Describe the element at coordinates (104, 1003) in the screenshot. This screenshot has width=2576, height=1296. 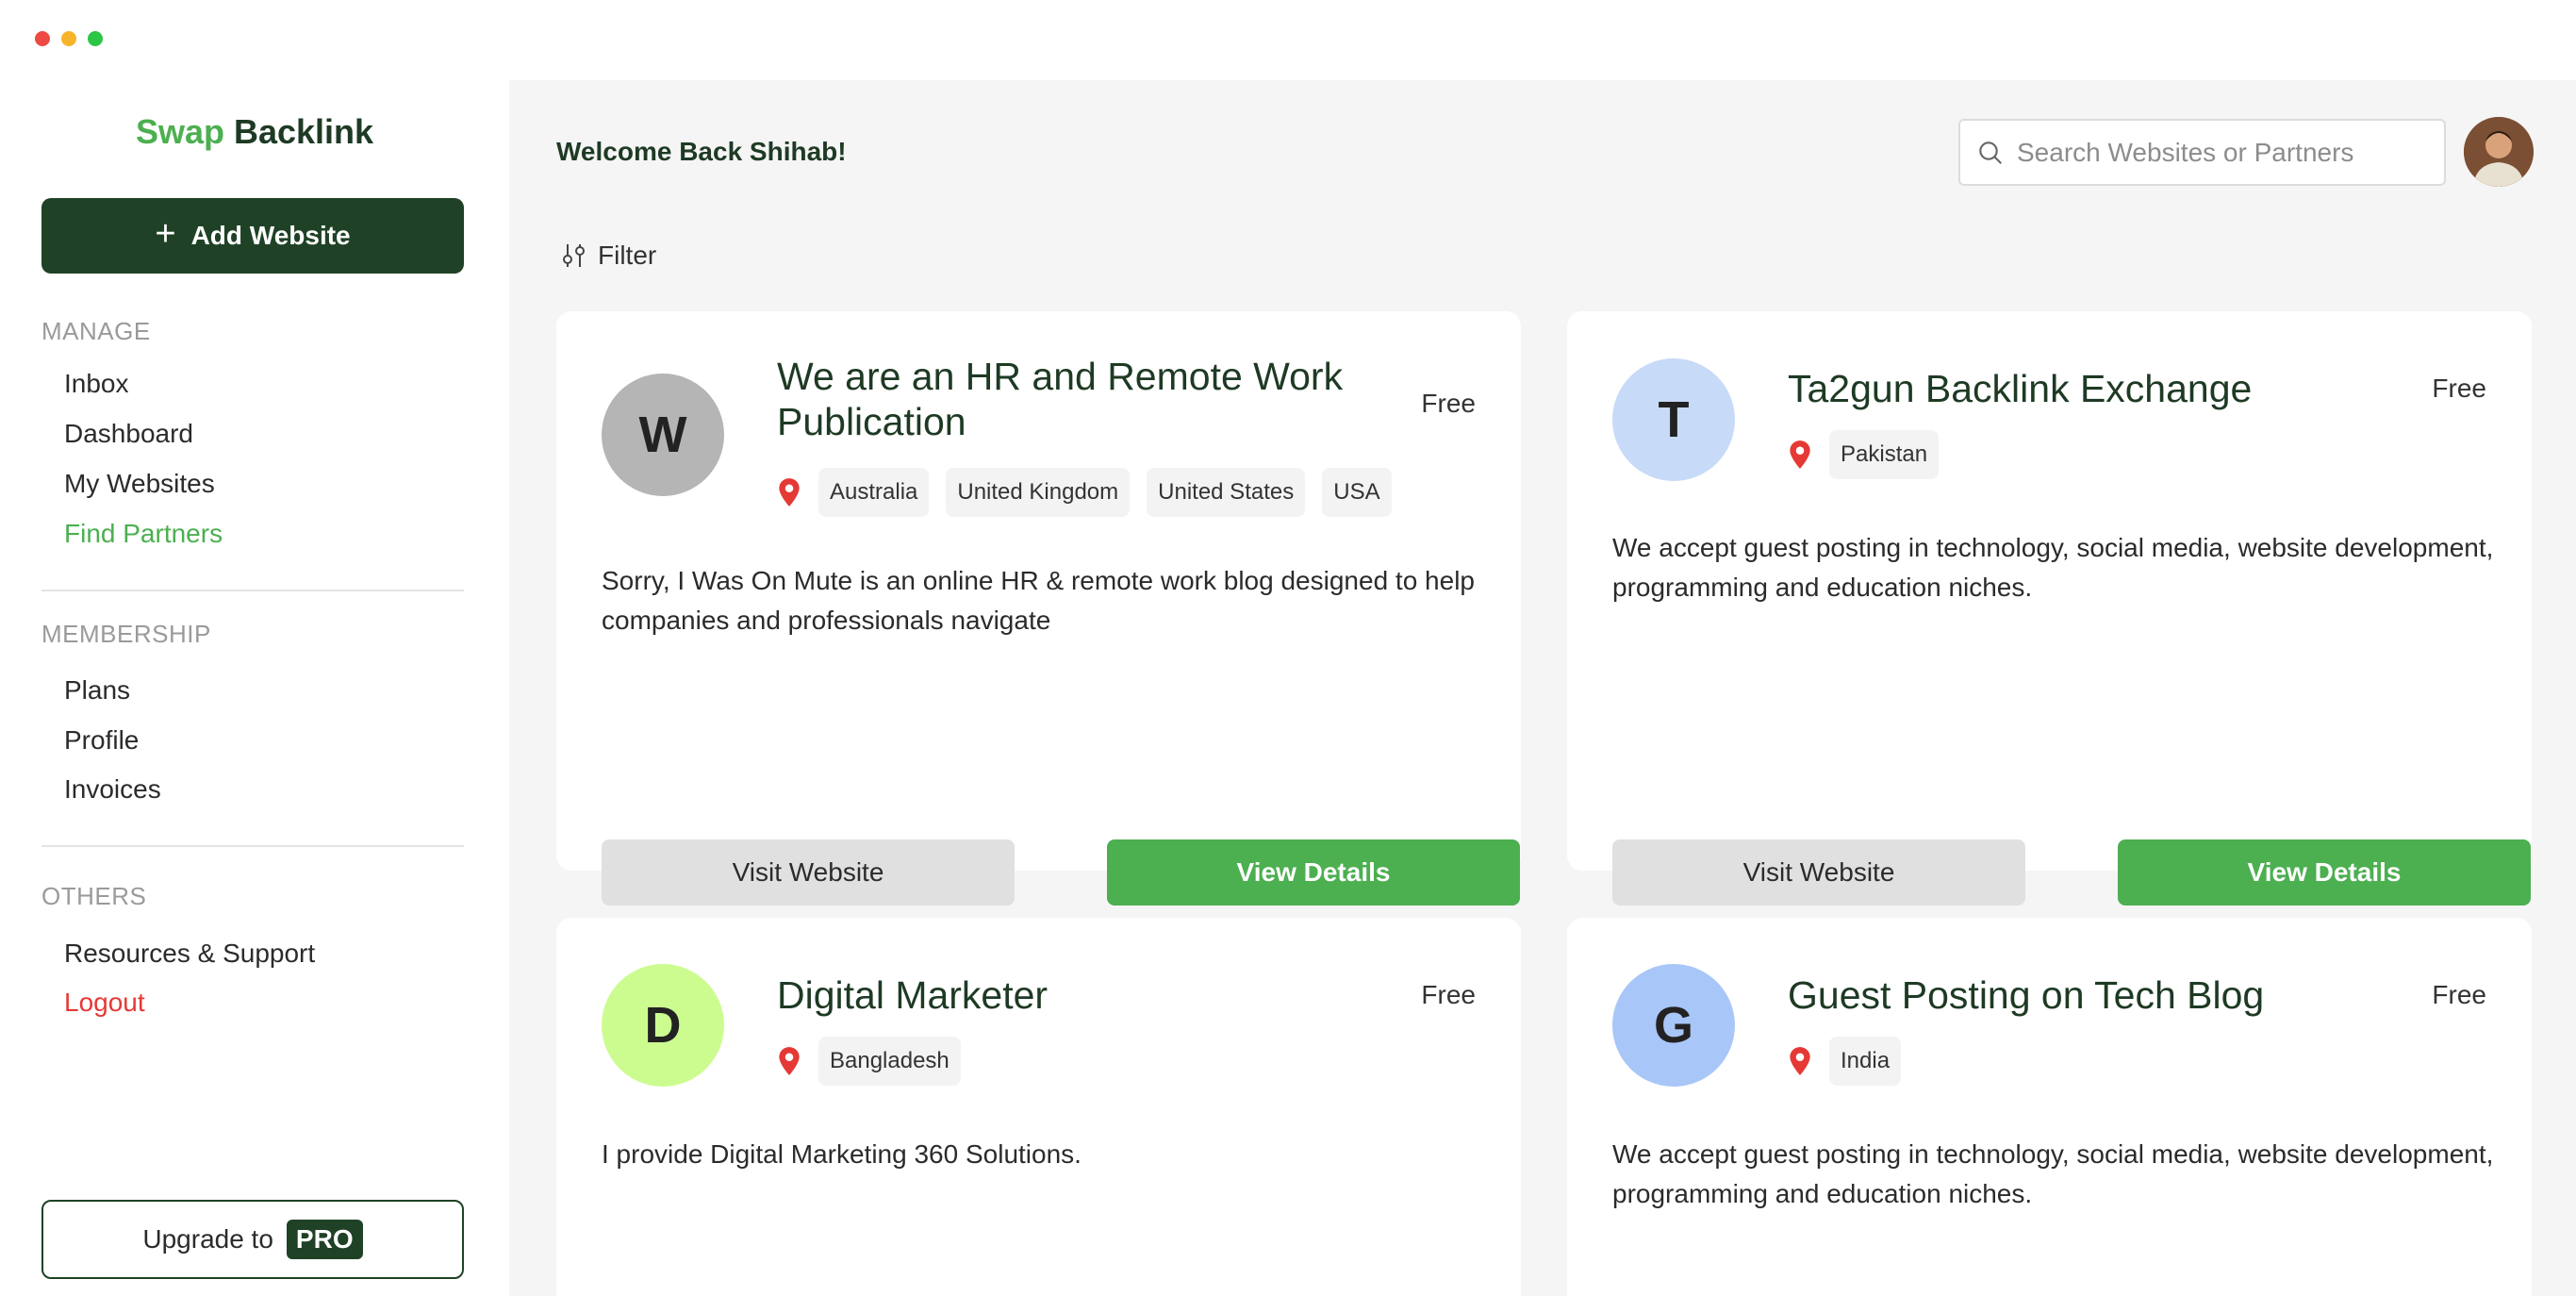
I see `sidebar-item-logout: Logout` at that location.